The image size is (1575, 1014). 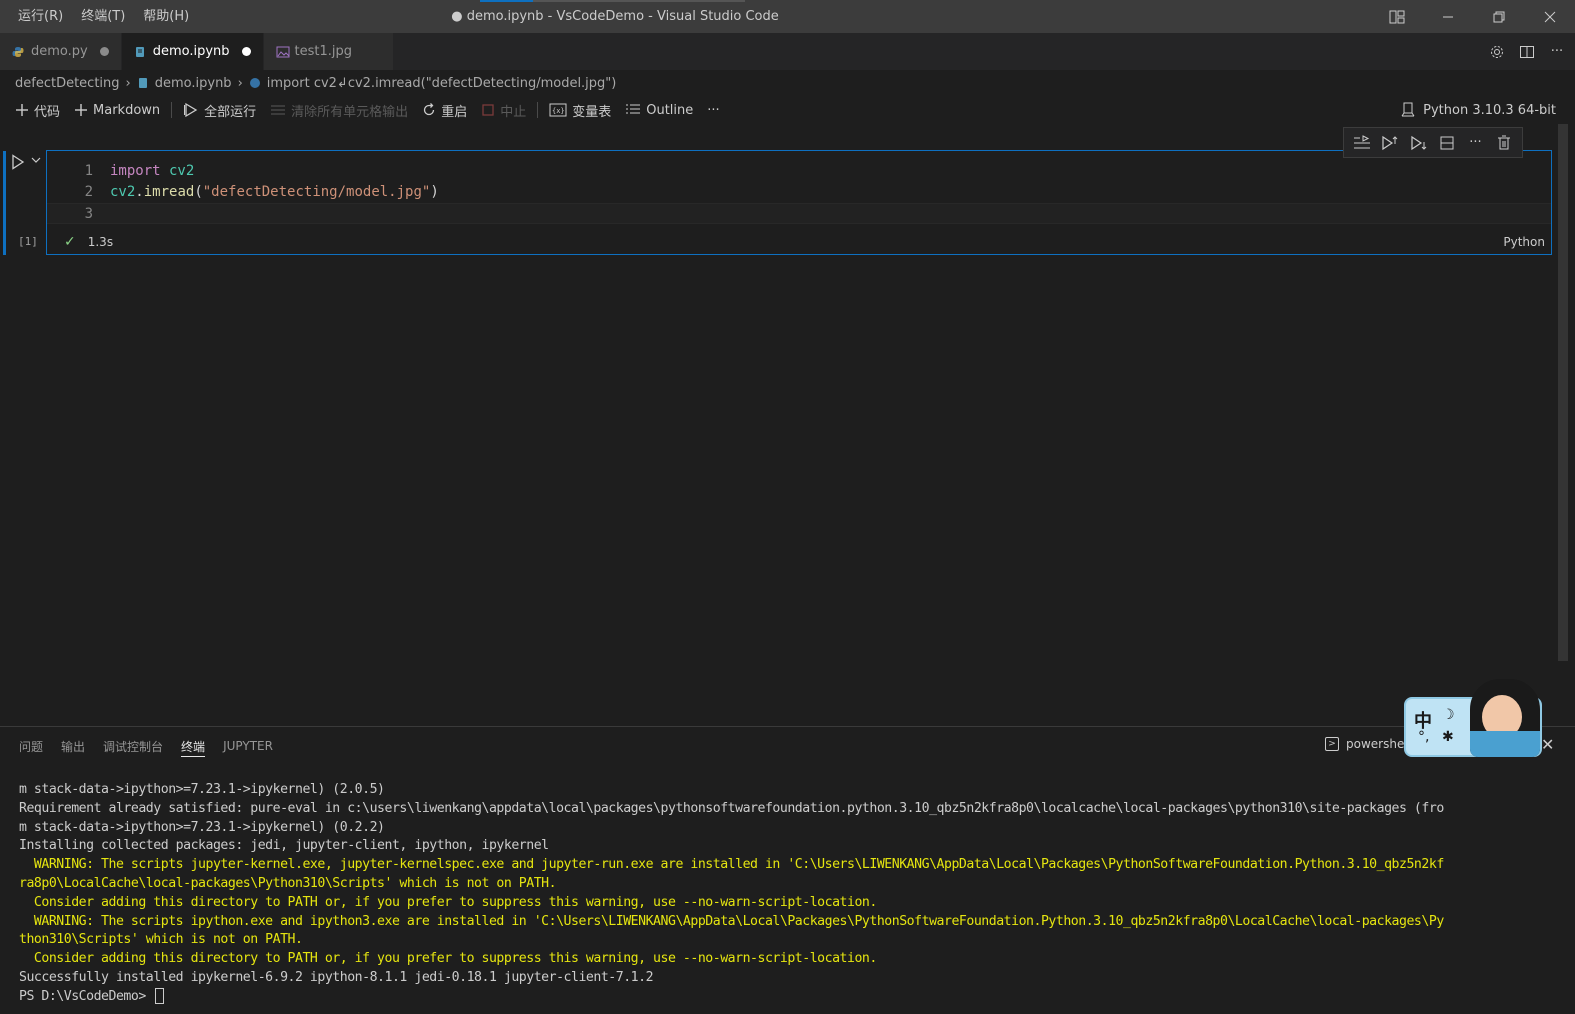 What do you see at coordinates (230, 112) in the screenshot?
I see `run-all-label: 全部运行` at bounding box center [230, 112].